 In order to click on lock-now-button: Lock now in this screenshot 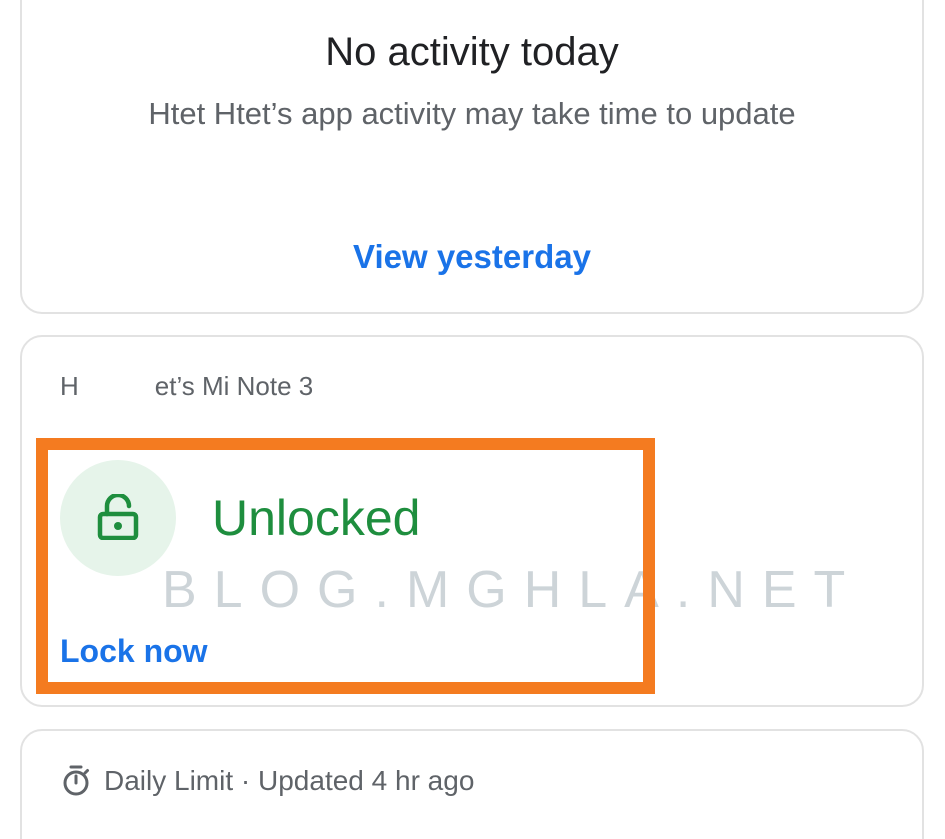, I will do `click(134, 651)`.